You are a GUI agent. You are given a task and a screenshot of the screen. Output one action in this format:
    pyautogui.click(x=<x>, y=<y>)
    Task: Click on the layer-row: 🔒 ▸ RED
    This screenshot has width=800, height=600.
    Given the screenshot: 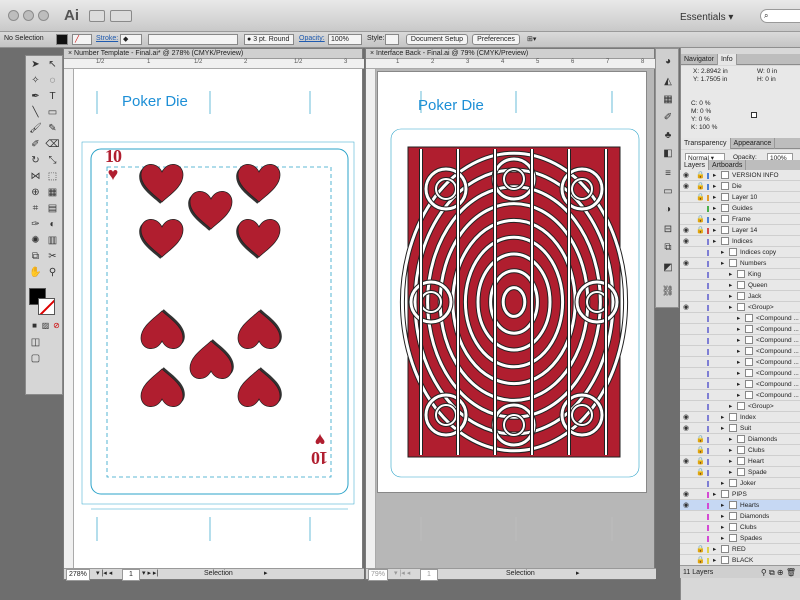 What is the action you would take?
    pyautogui.click(x=740, y=549)
    